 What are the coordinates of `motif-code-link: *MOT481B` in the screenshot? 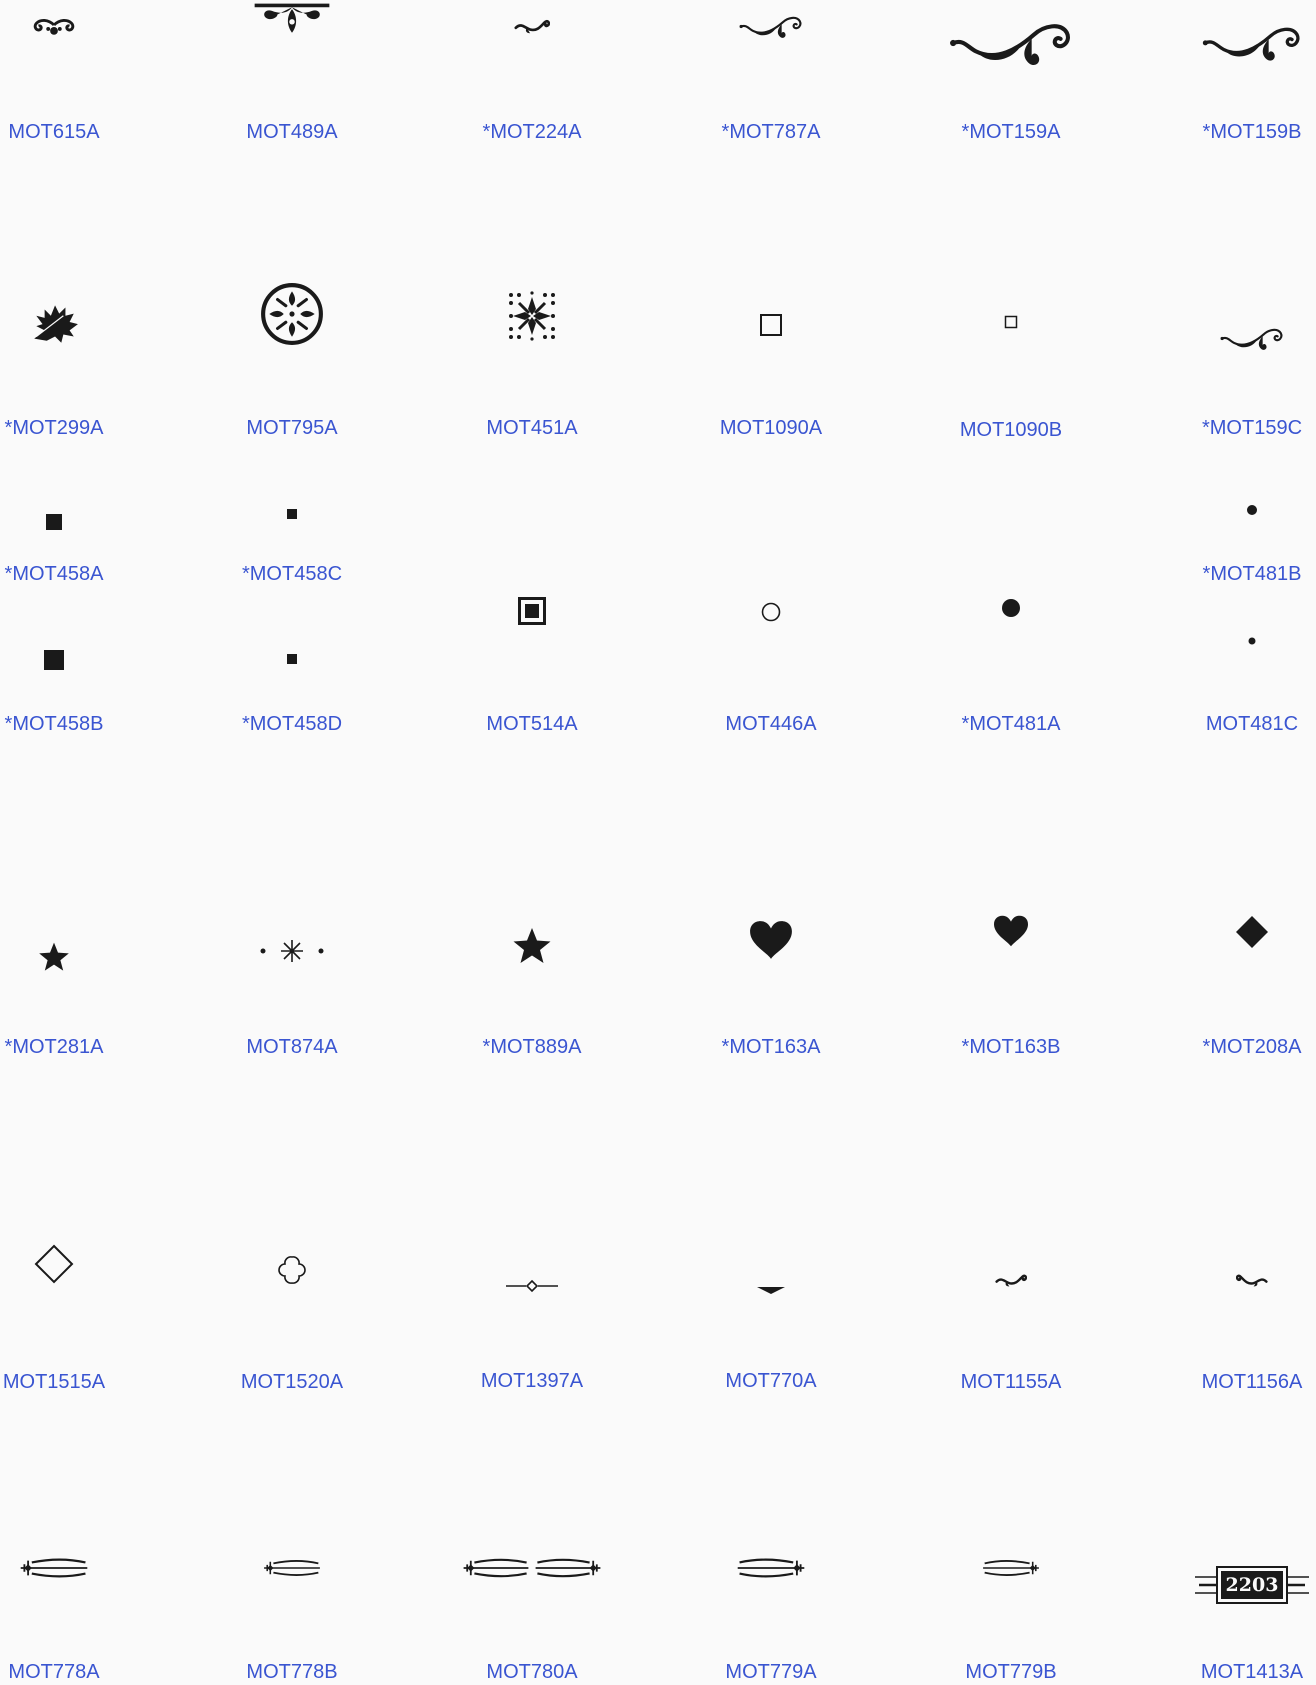 It's located at (1229, 574).